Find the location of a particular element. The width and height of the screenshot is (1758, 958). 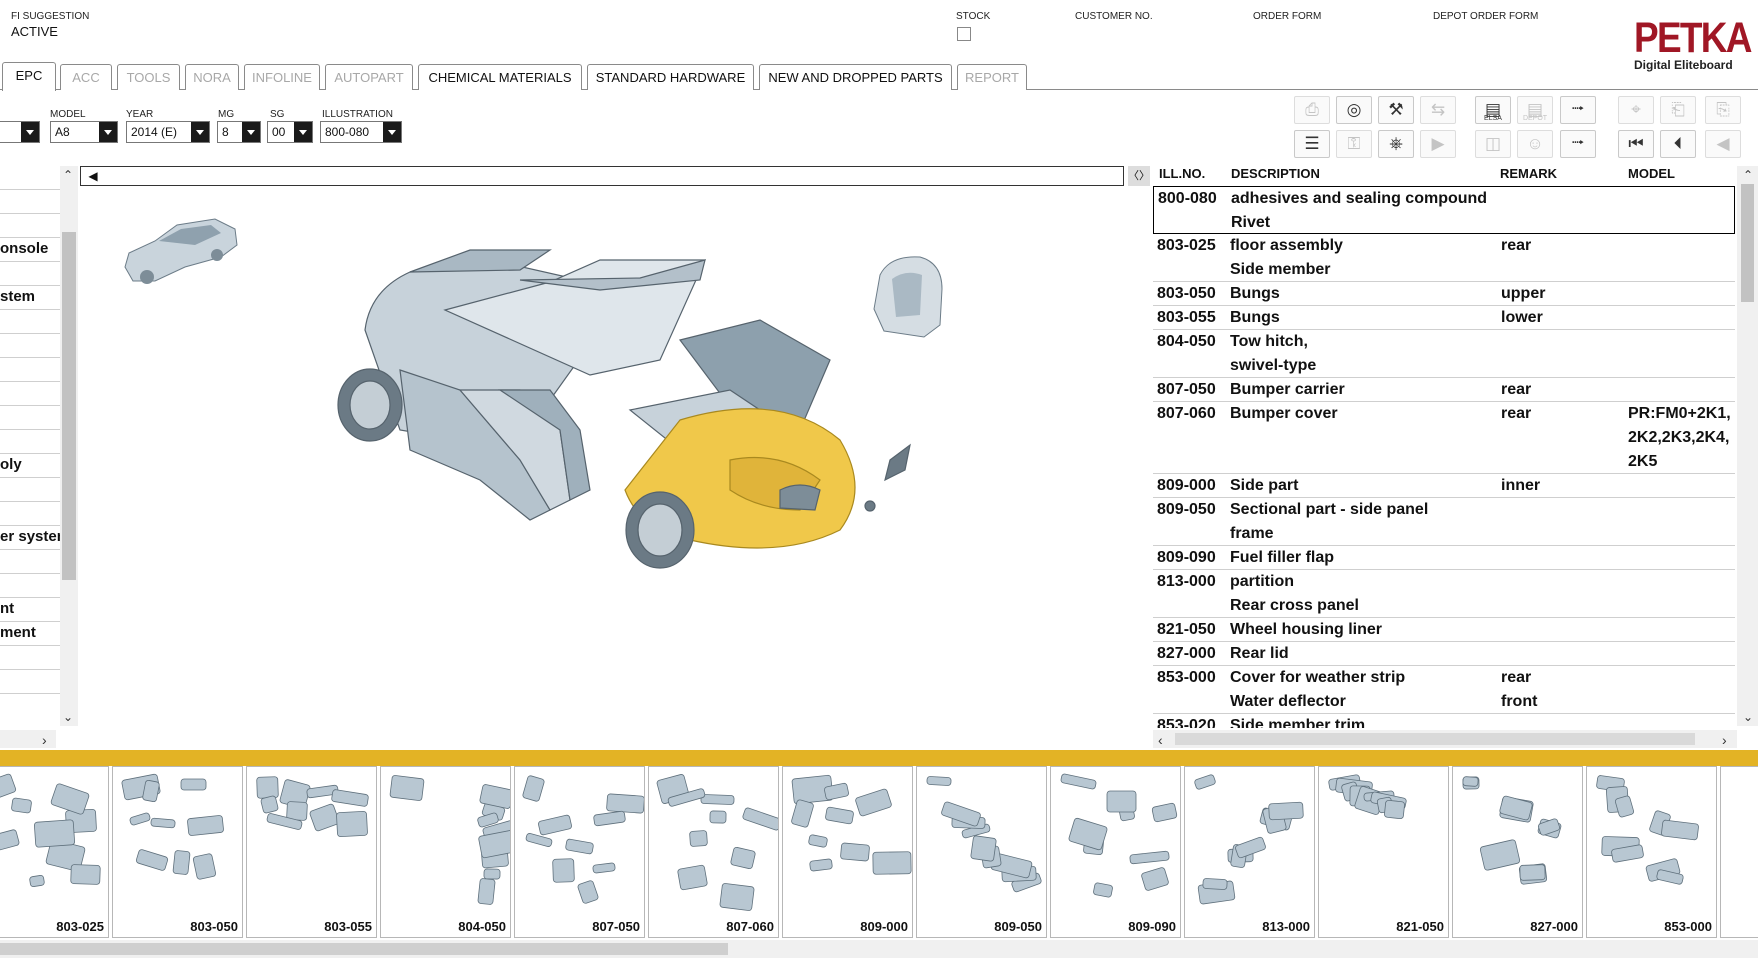

illustration-thumbnail: 803-050 is located at coordinates (177, 852).